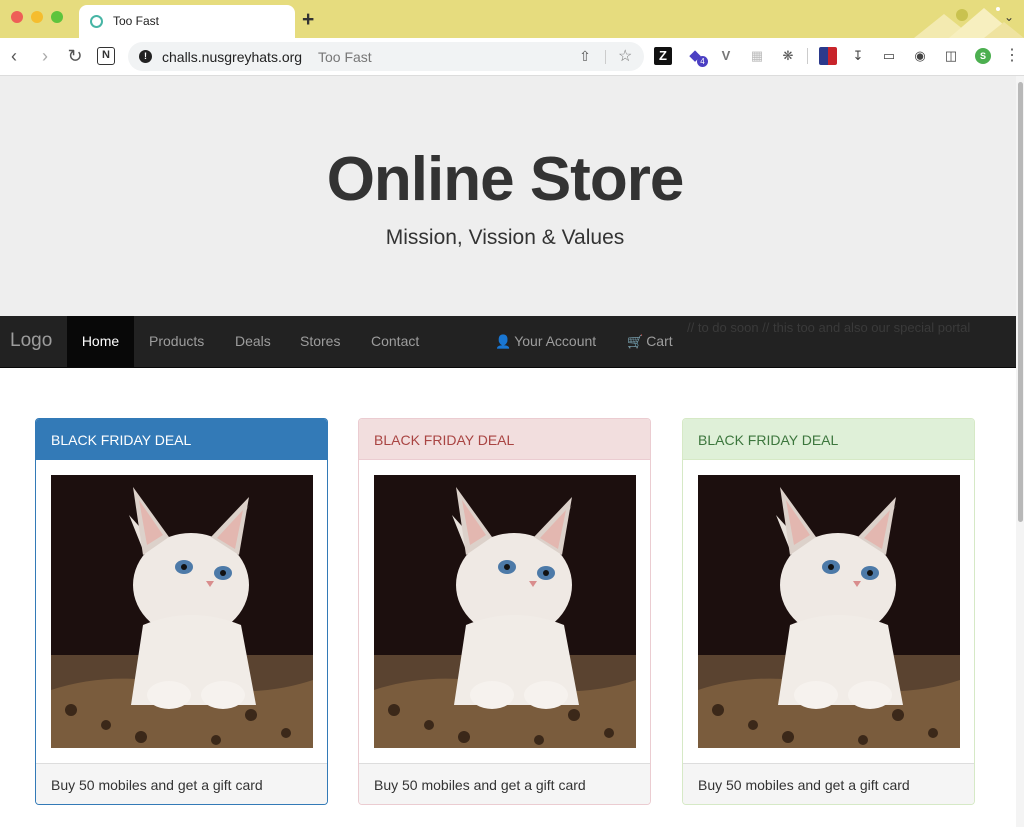 This screenshot has width=1024, height=827. I want to click on page-title: Online Store, so click(505, 179).